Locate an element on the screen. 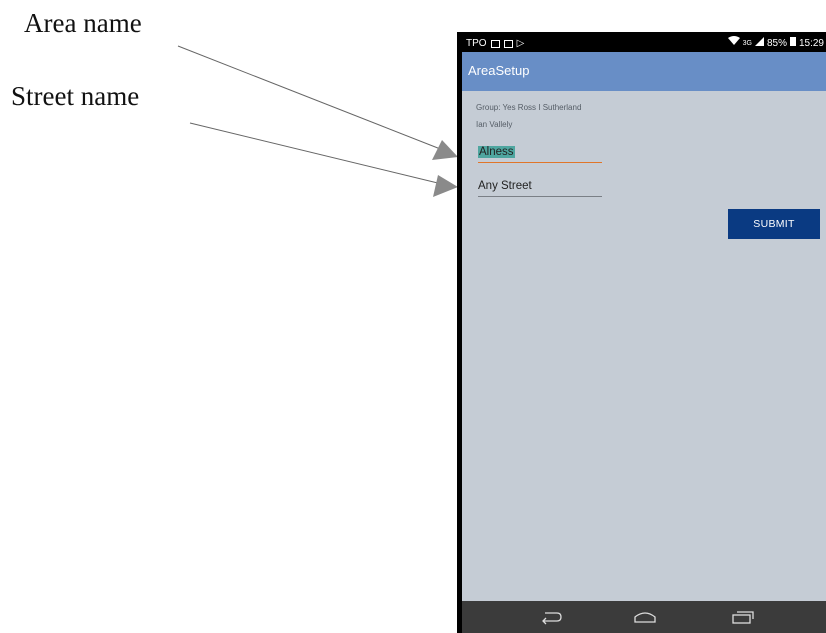 Image resolution: width=826 pixels, height=633 pixels. street-arrow-line is located at coordinates (318, 154).